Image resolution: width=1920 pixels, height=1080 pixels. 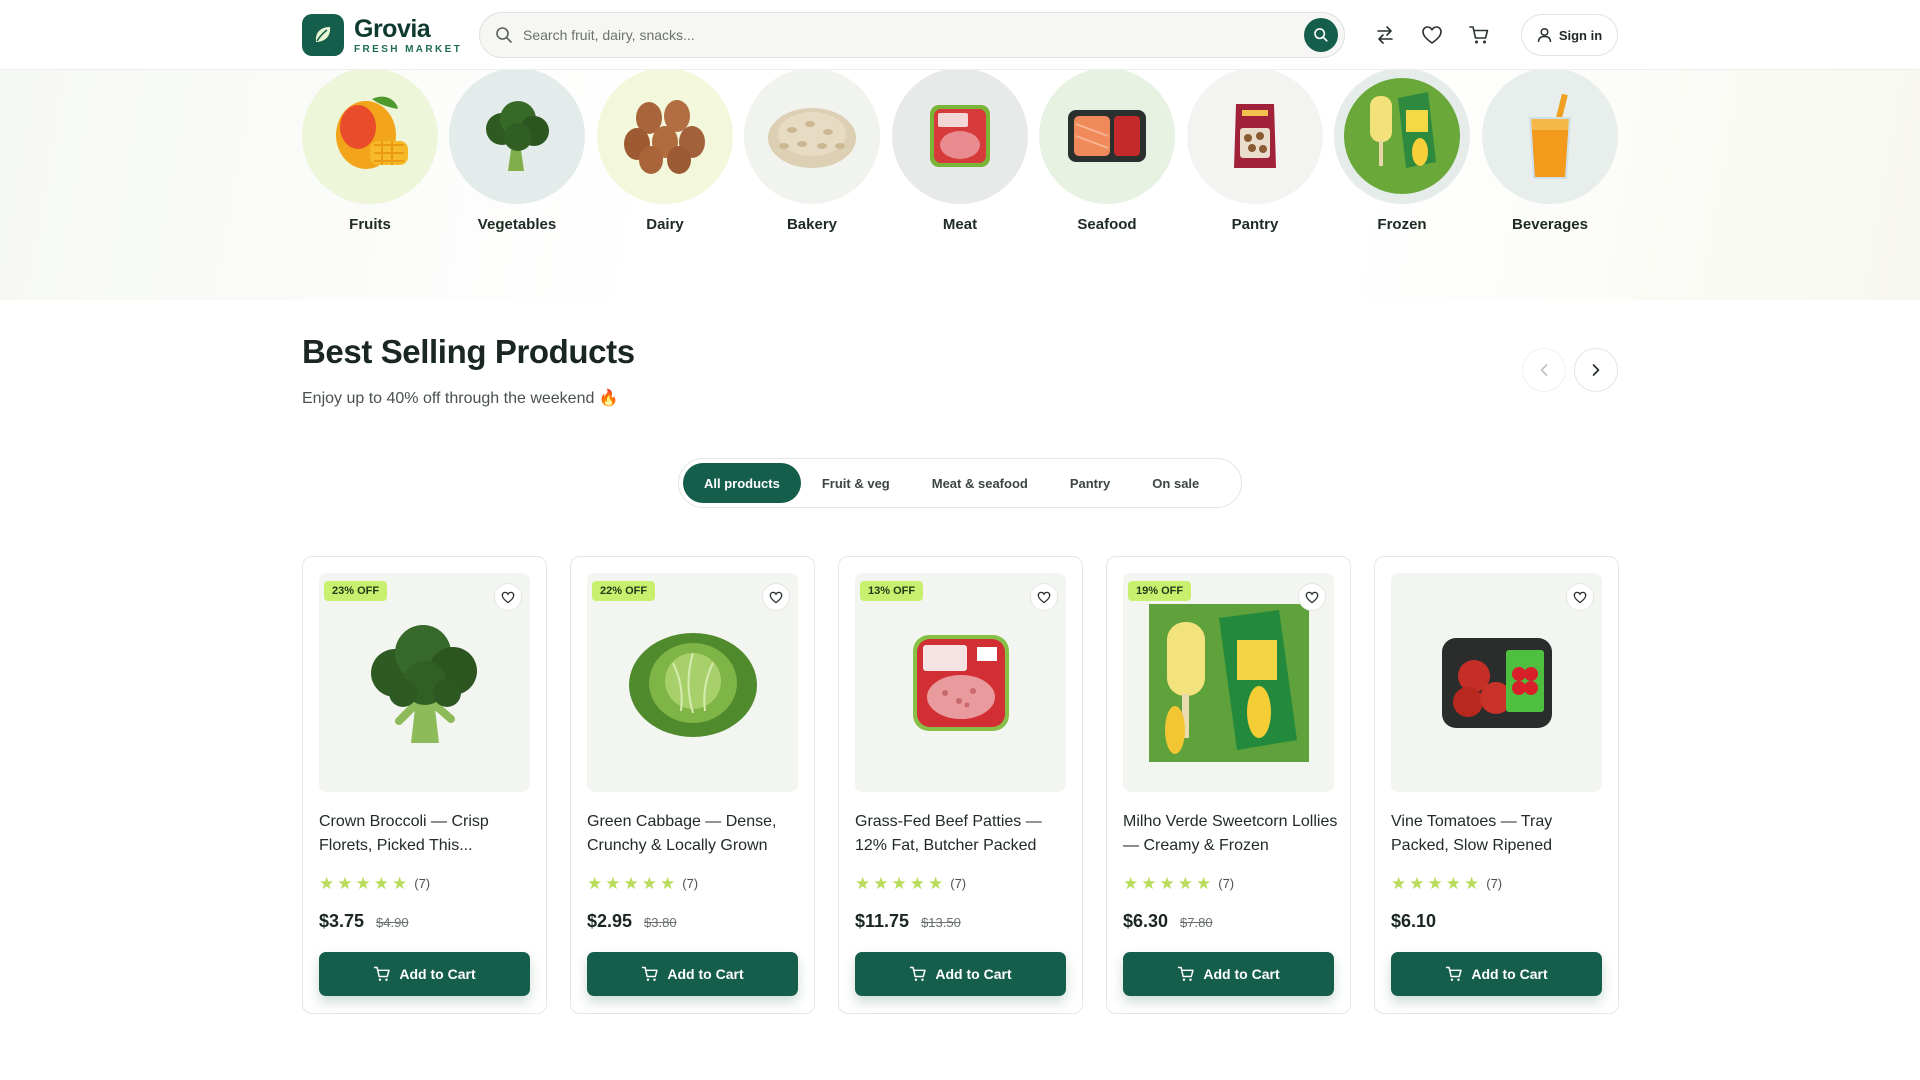 I want to click on category-pantry: Pantry, so click(x=1255, y=150).